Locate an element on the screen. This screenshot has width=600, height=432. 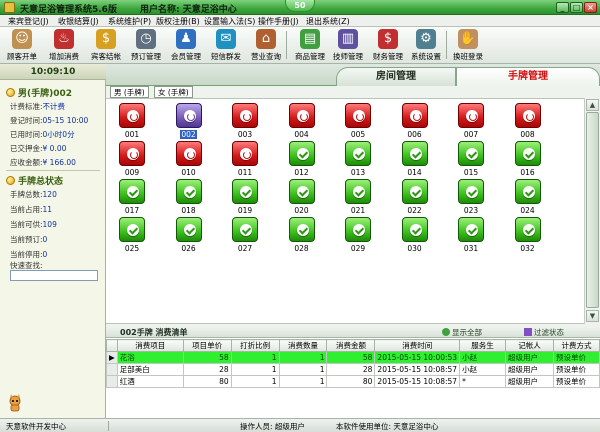
hand-card-013: 013 is located at coordinates (358, 159).